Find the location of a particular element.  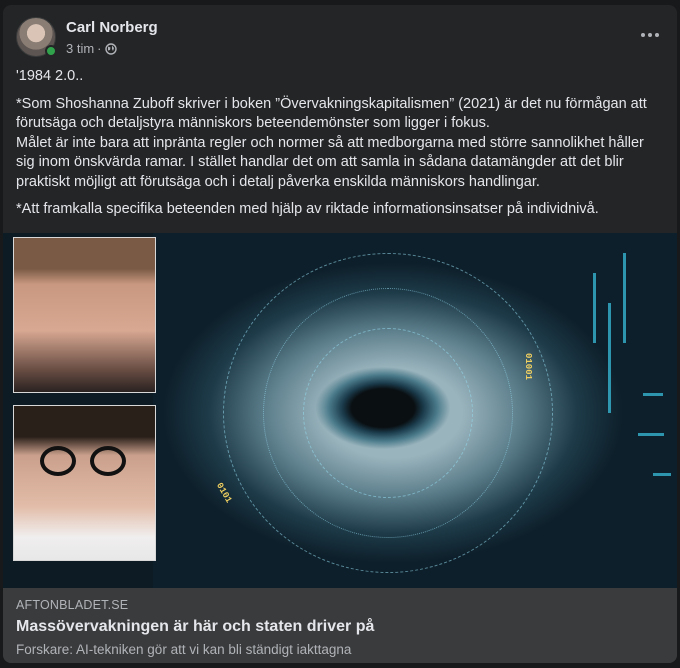

more-options-icon is located at coordinates (650, 35).